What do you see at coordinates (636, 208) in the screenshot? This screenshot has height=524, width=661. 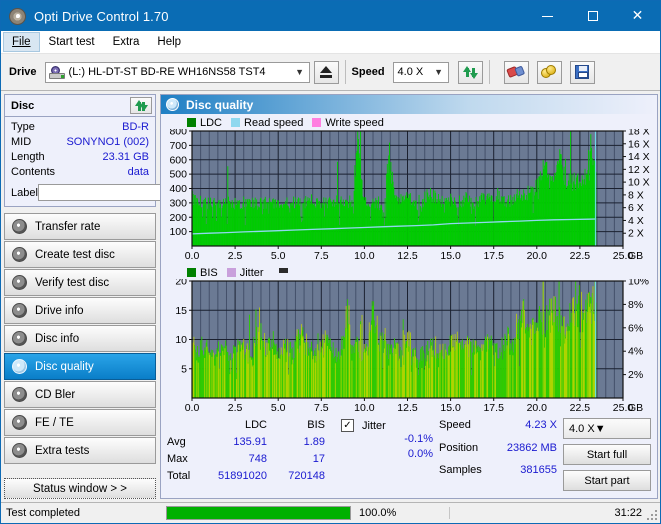 I see `y2-tick-label: 6 X` at bounding box center [636, 208].